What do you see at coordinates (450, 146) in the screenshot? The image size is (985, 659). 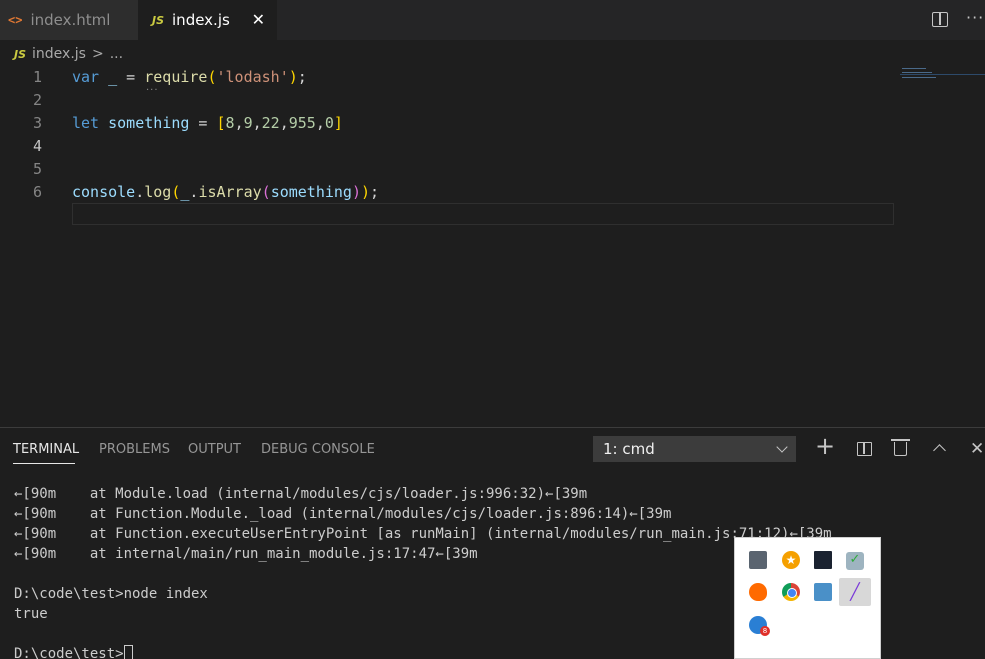 I see `code-line-4: 4` at bounding box center [450, 146].